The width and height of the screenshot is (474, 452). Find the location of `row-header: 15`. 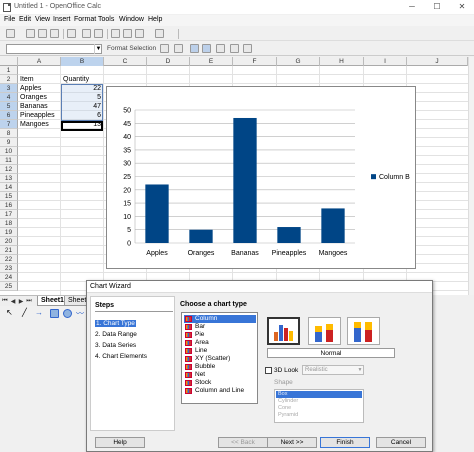

row-header: 15 is located at coordinates (9, 196).